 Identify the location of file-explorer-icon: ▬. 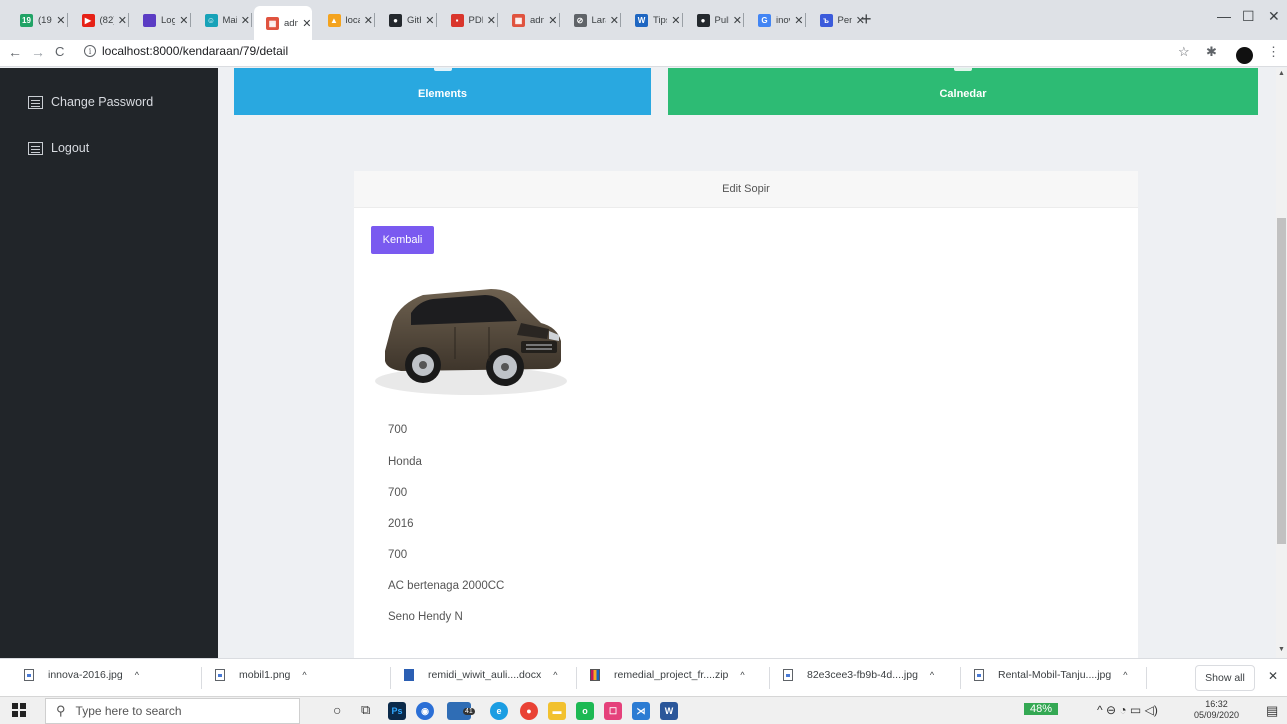
(557, 711).